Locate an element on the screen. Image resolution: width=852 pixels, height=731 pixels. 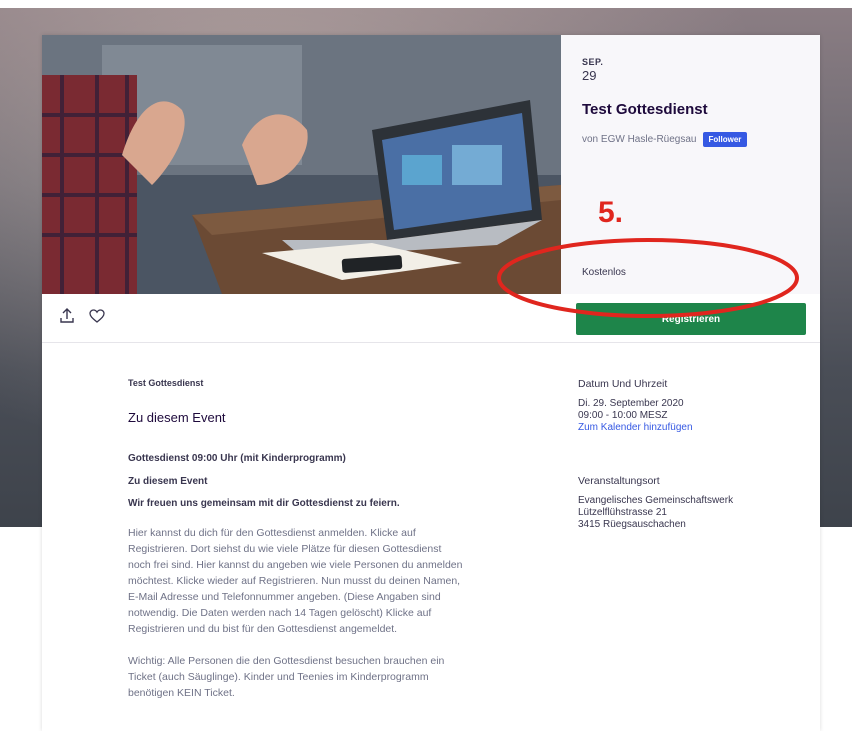
about-subheading: Zu diesem Event is located at coordinates (168, 481).